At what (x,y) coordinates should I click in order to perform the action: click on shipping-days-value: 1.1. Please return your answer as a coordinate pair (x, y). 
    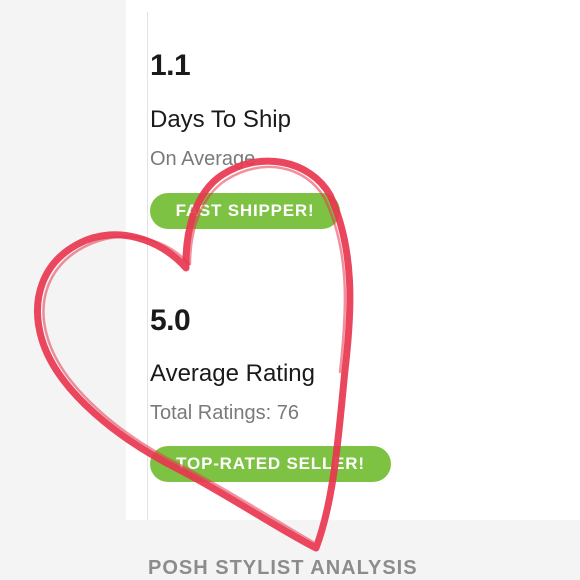
    Looking at the image, I should click on (170, 65).